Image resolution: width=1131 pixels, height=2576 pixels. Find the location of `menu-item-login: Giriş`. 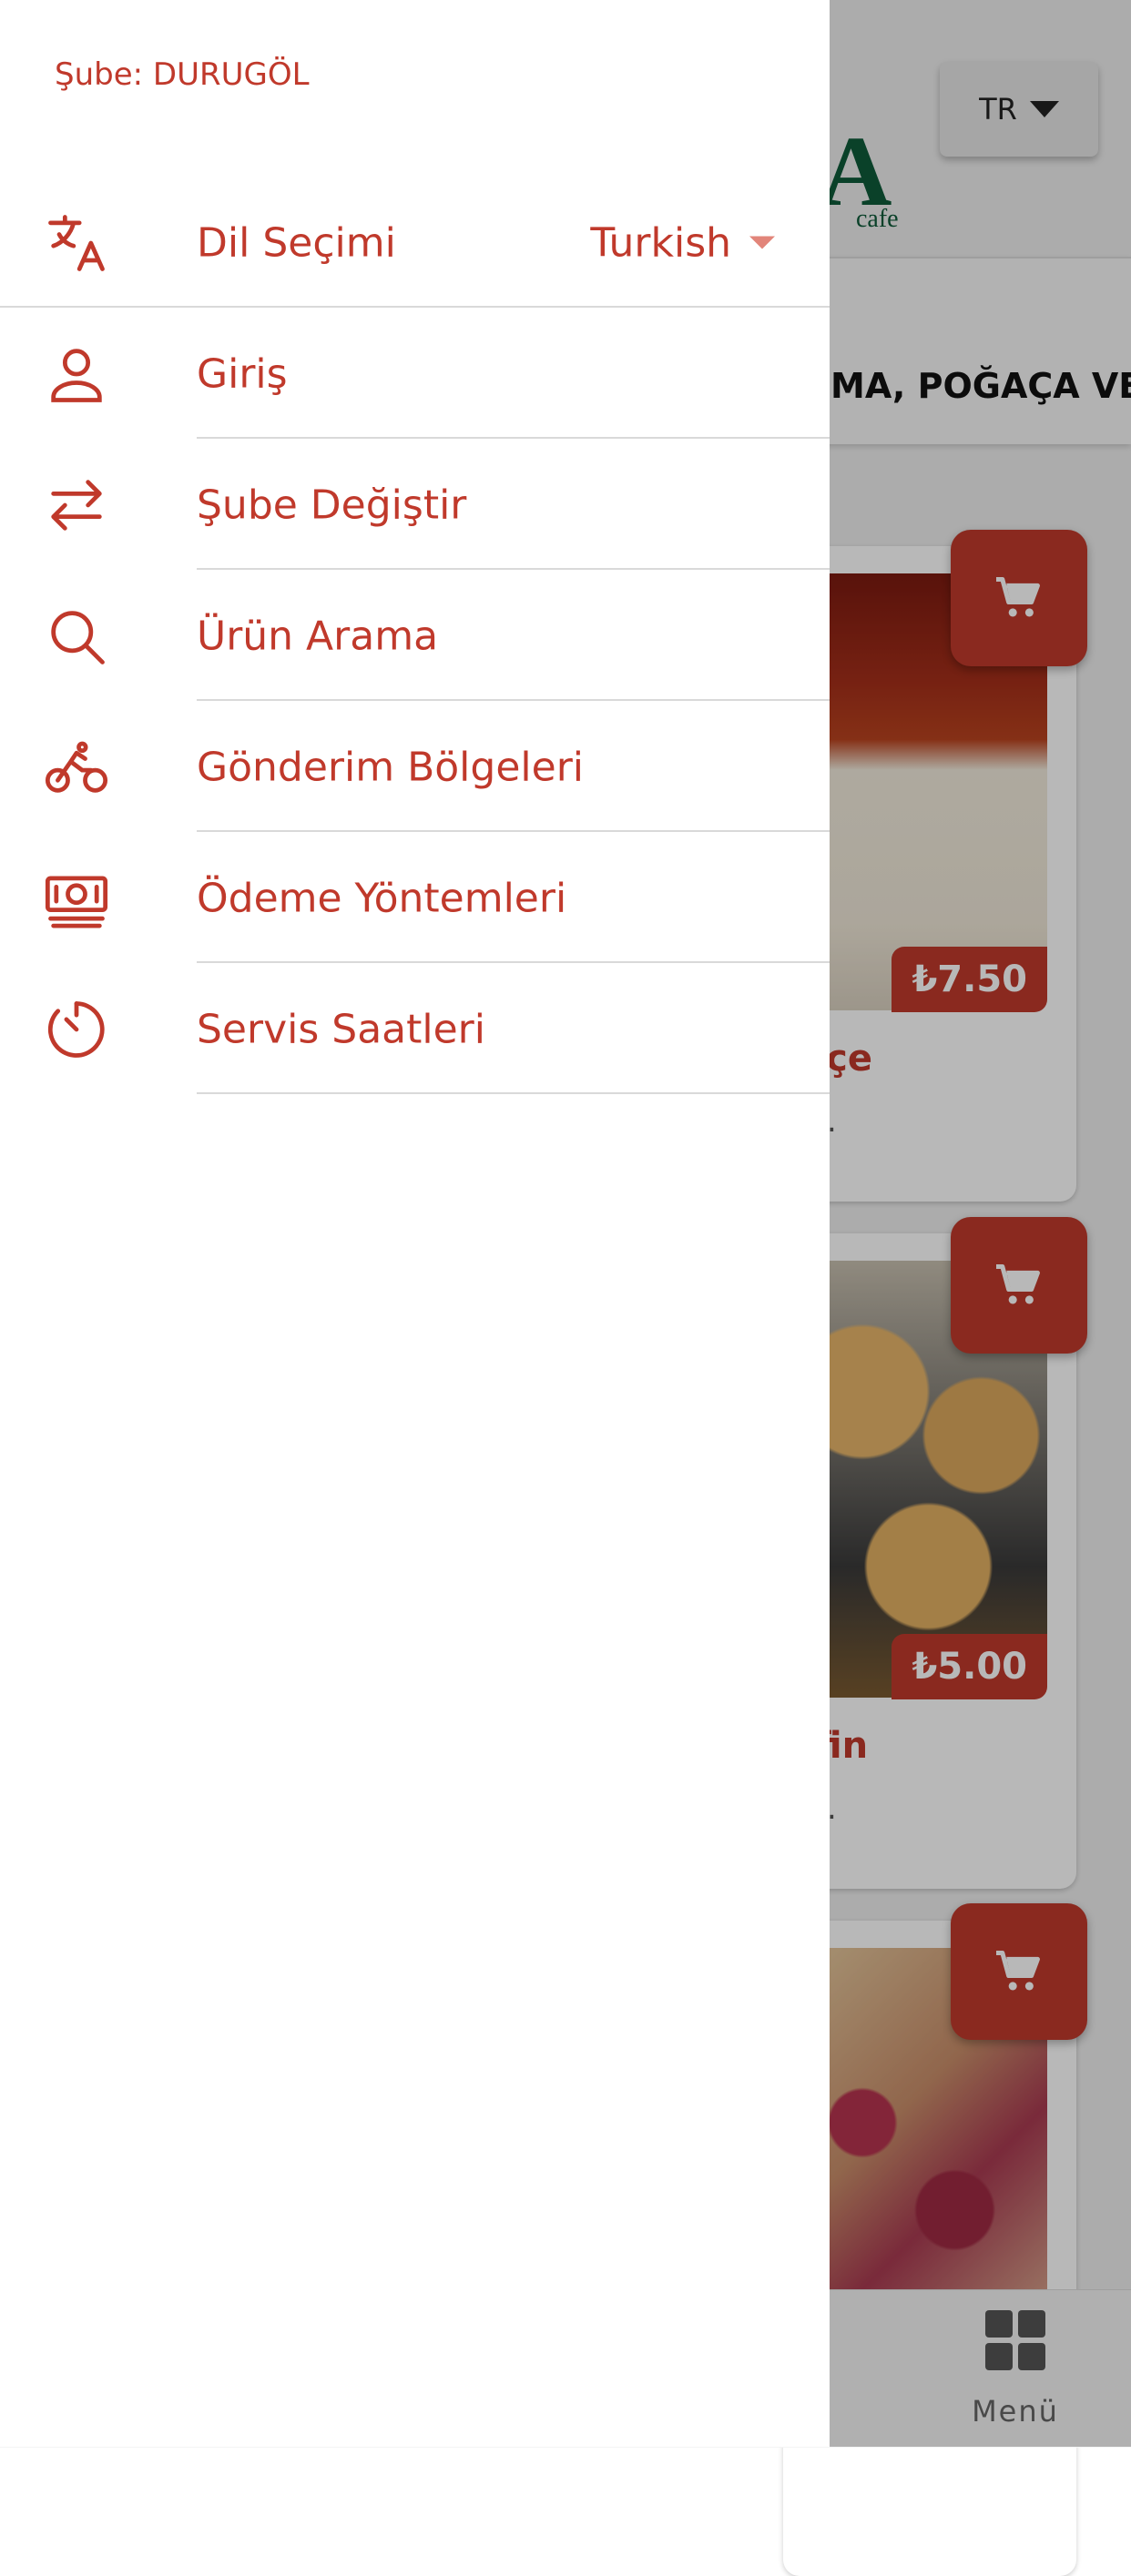

menu-item-login: Giriş is located at coordinates (415, 374).